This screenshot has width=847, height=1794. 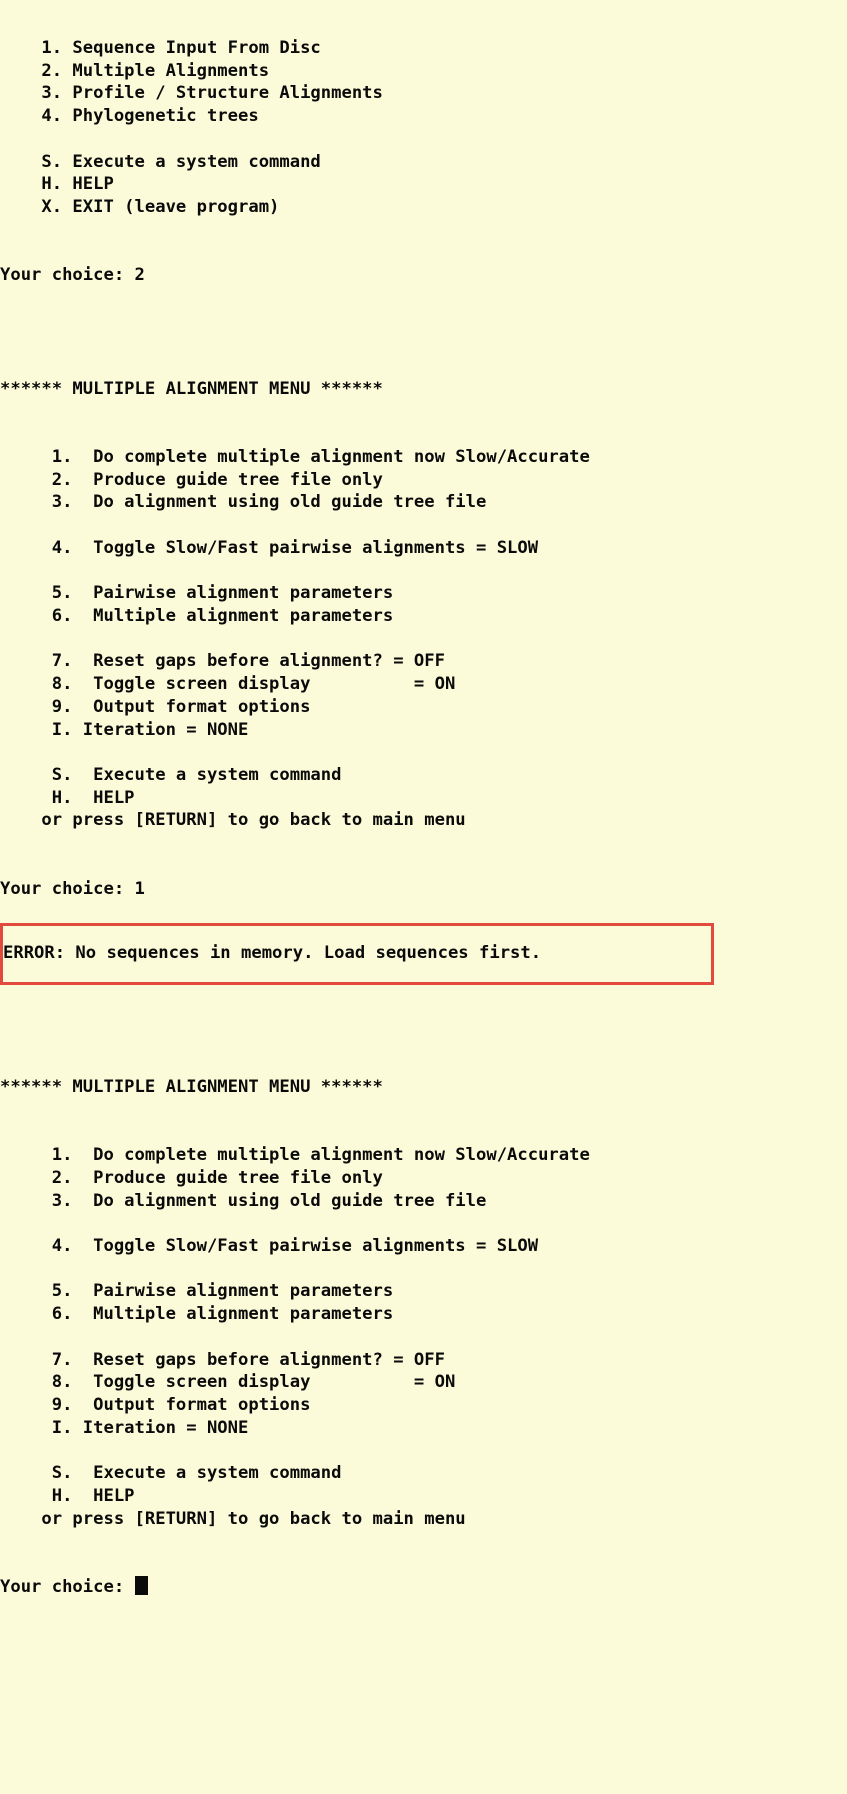 I want to click on alignment-menu-2-item-9: 9. Output format options, so click(x=423, y=1405).